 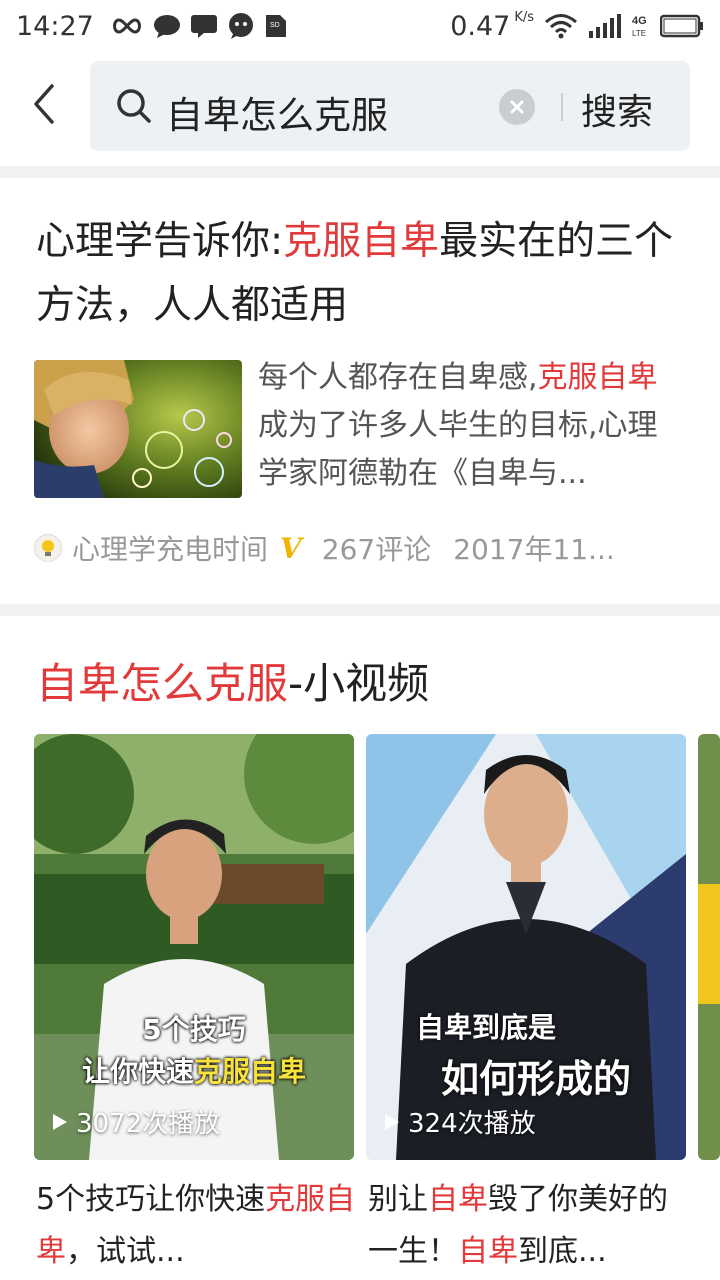 What do you see at coordinates (376, 549) in the screenshot?
I see `comment-count: 267评论` at bounding box center [376, 549].